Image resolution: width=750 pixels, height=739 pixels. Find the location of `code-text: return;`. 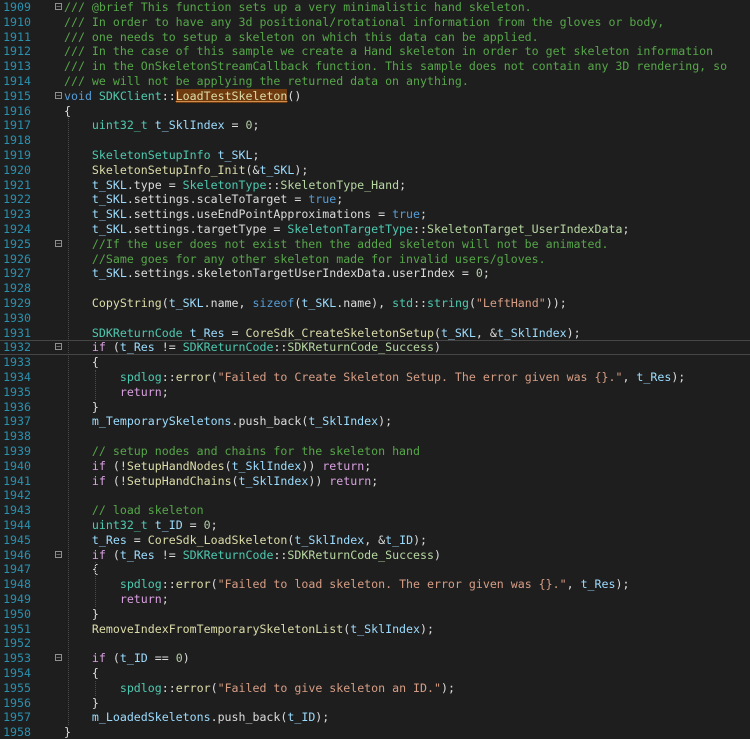

code-text: return; is located at coordinates (116, 599).